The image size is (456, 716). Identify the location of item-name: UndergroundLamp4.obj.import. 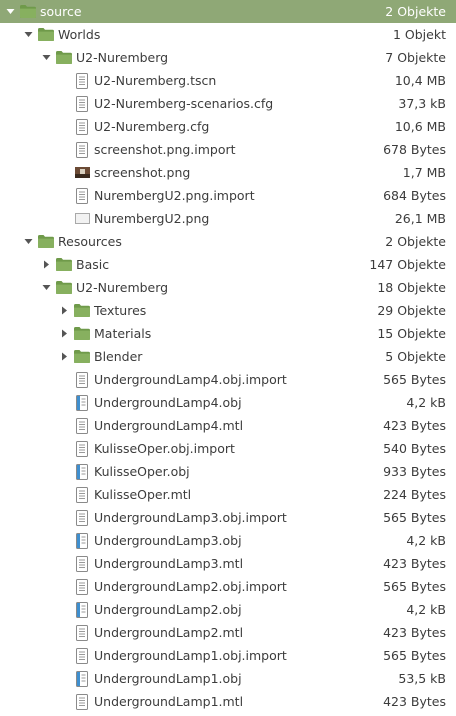
(190, 379).